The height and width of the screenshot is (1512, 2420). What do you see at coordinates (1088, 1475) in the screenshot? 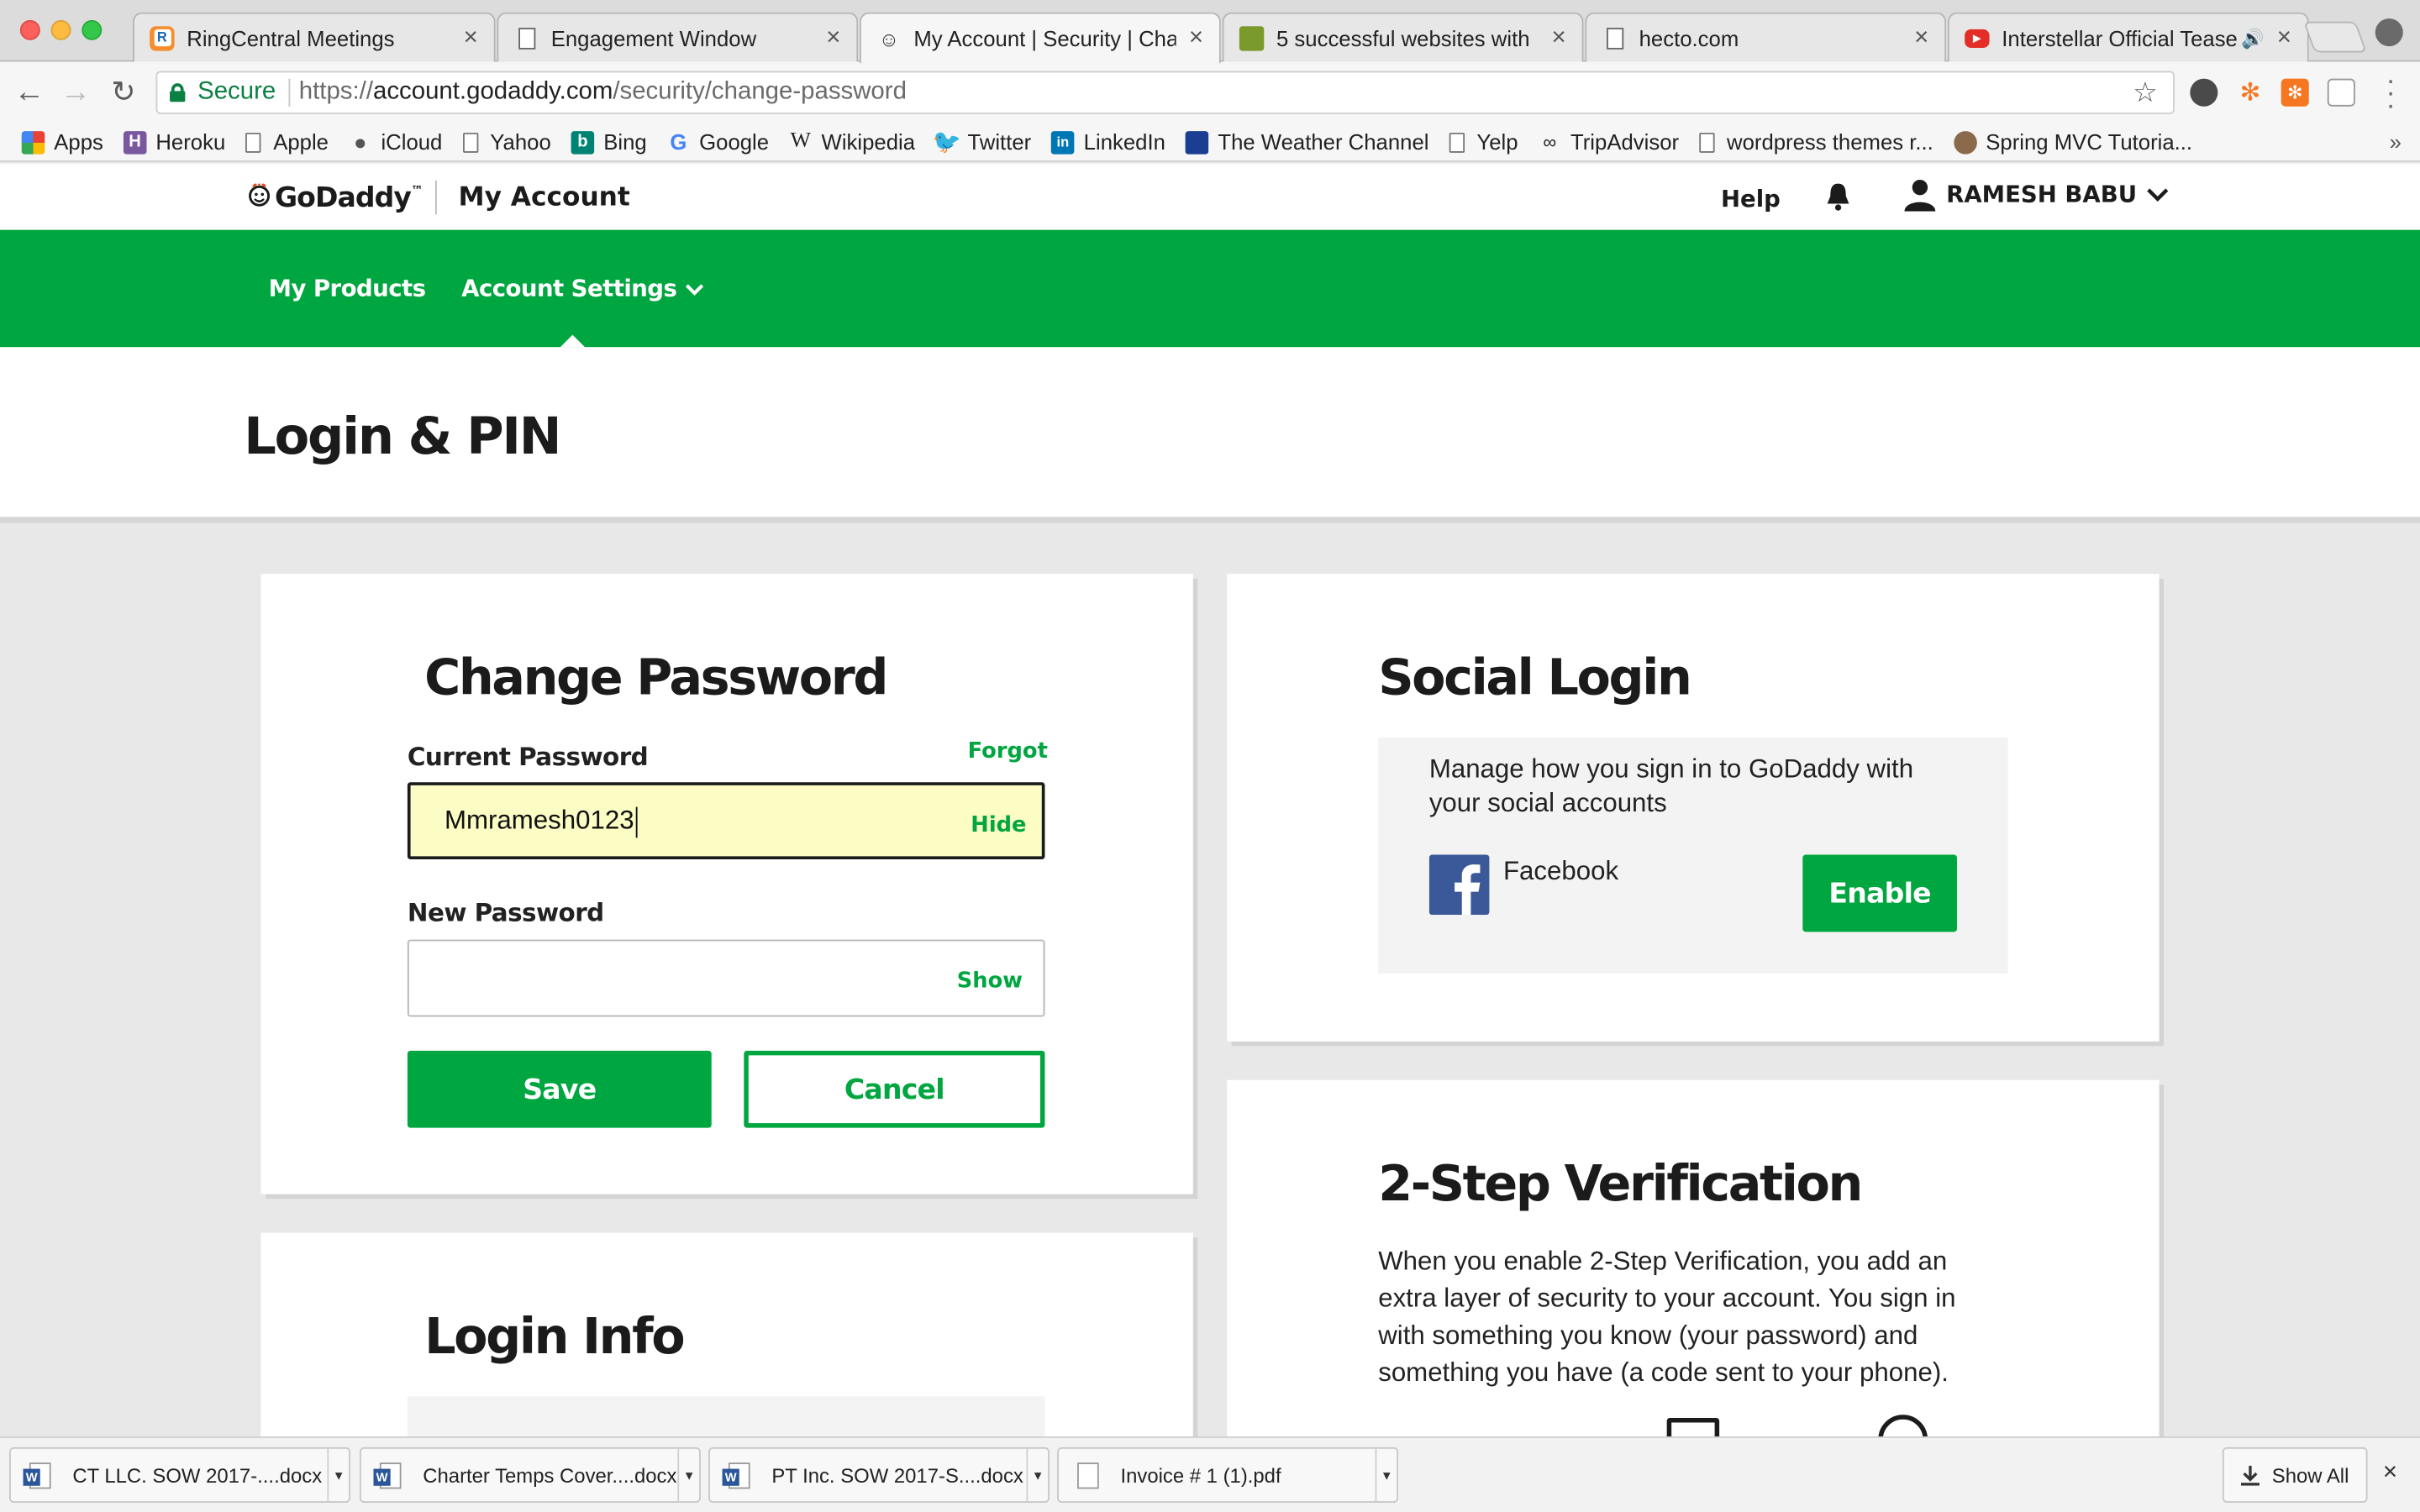
I see `pdf-document-icon` at bounding box center [1088, 1475].